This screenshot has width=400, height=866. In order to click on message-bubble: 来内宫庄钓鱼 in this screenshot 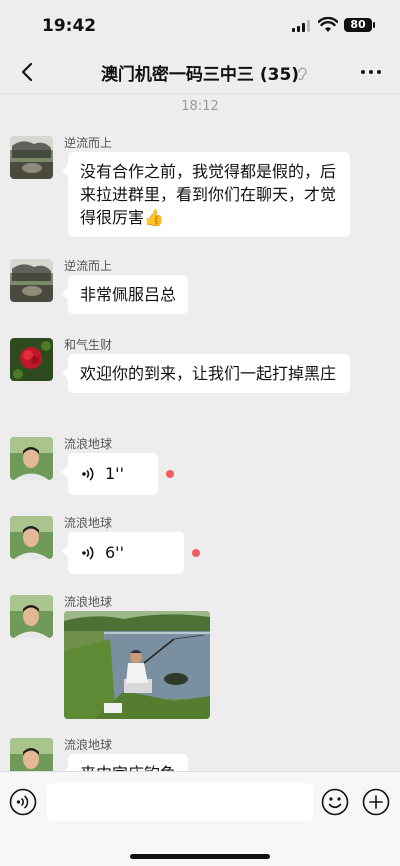, I will do `click(125, 762)`.